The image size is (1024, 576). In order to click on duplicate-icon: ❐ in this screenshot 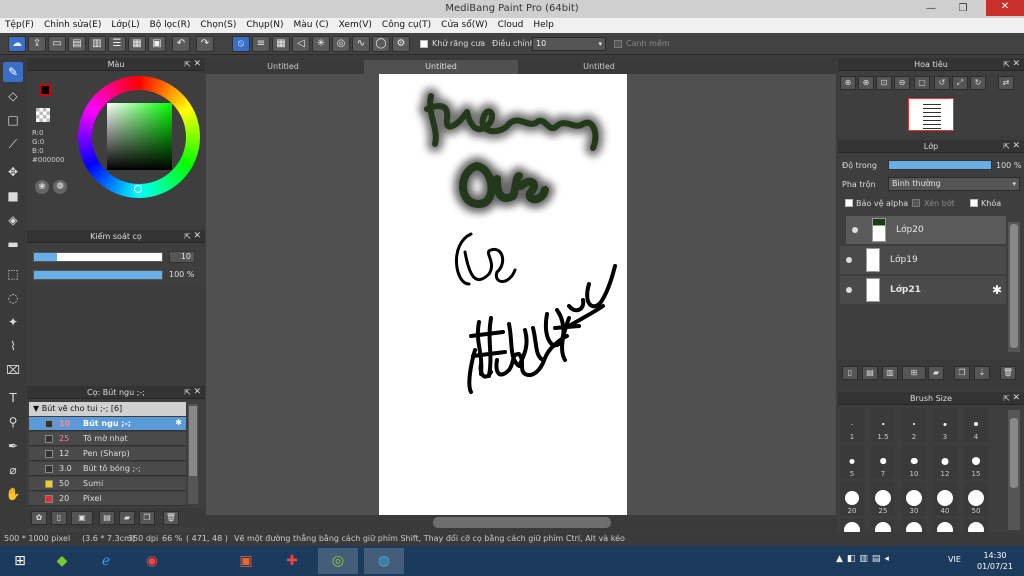, I will do `click(147, 518)`.